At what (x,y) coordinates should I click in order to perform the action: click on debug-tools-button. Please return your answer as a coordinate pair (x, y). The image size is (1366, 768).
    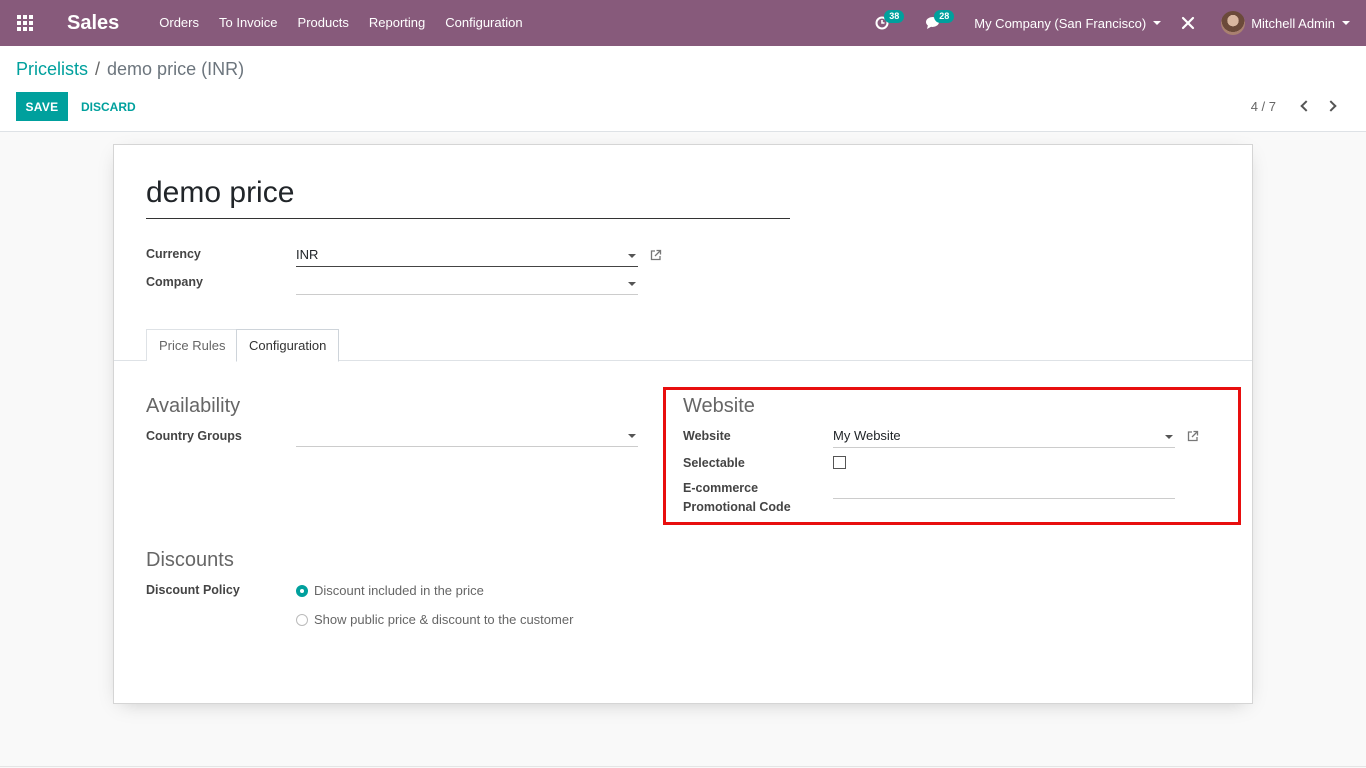
    Looking at the image, I should click on (1188, 23).